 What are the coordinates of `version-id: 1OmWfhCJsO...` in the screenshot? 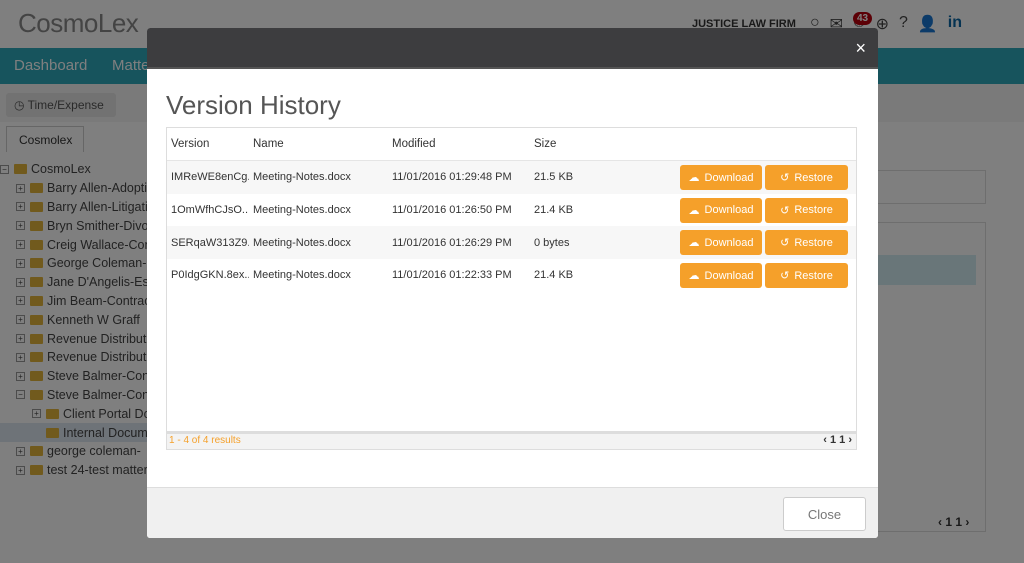 It's located at (210, 210).